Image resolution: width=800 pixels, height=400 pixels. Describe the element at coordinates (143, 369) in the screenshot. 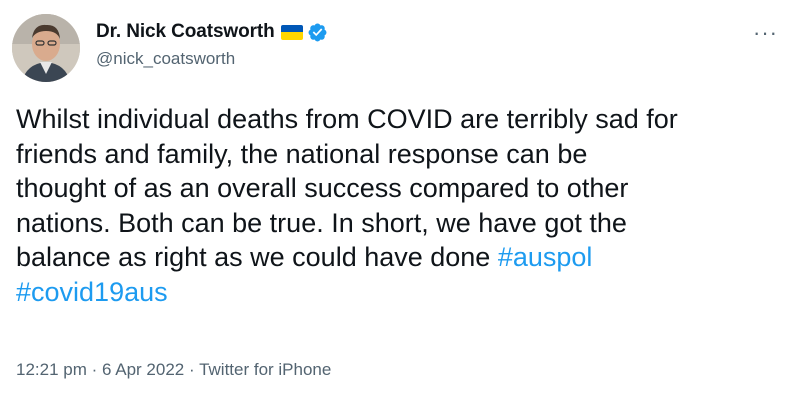

I see `tweet-date: 6 Apr 2022` at that location.